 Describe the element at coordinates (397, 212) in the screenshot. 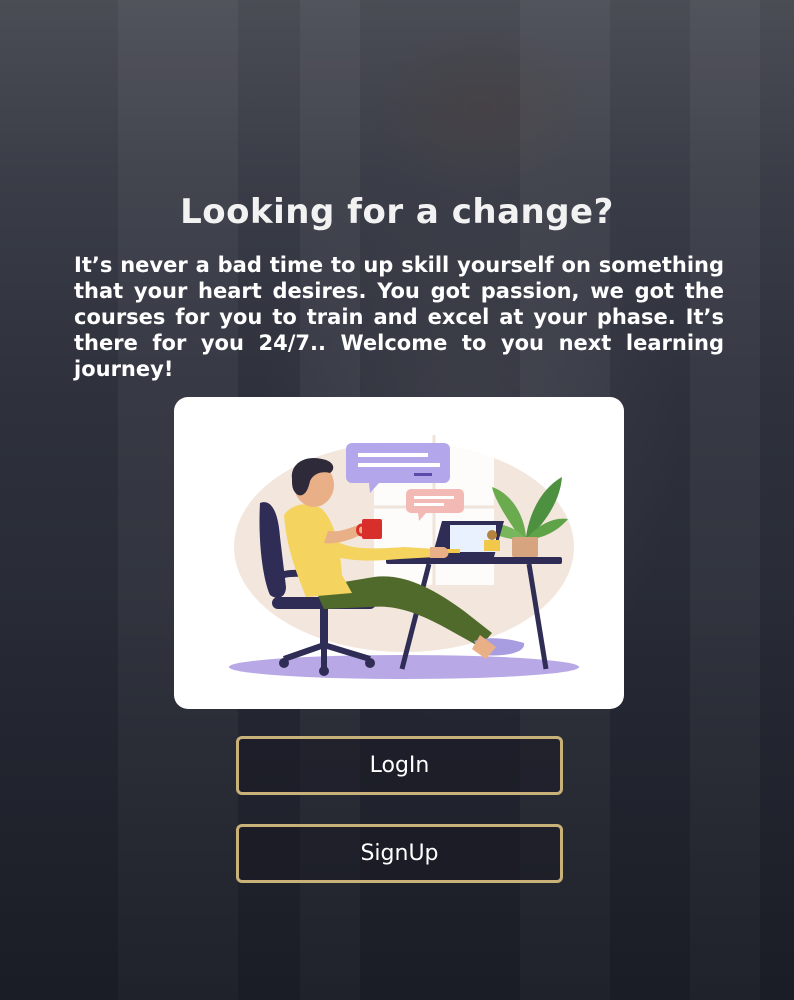

I see `page-title: Looking for a change?` at that location.